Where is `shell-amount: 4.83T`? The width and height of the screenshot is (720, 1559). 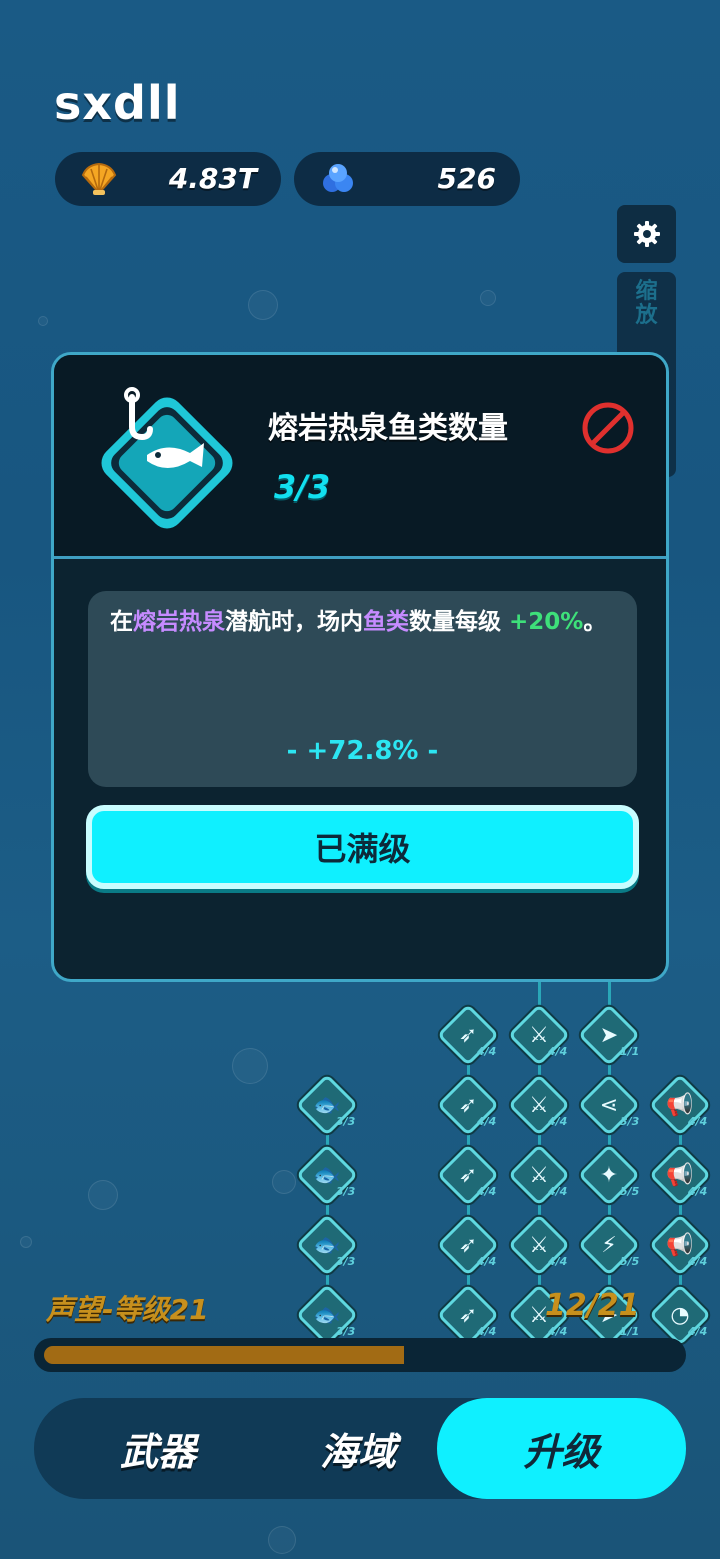
shell-amount: 4.83T is located at coordinates (212, 178).